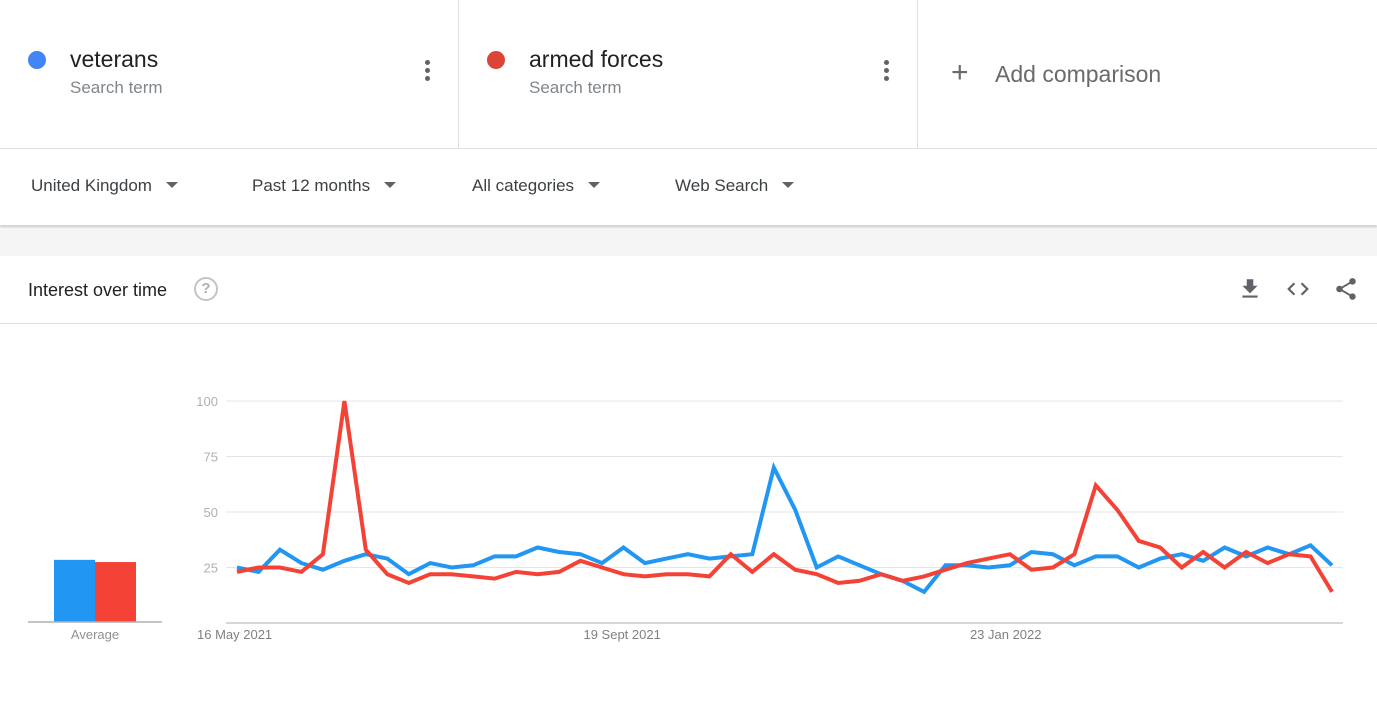 Image resolution: width=1377 pixels, height=721 pixels. Describe the element at coordinates (91, 185) in the screenshot. I see `dropdown-label: United Kingdom` at that location.